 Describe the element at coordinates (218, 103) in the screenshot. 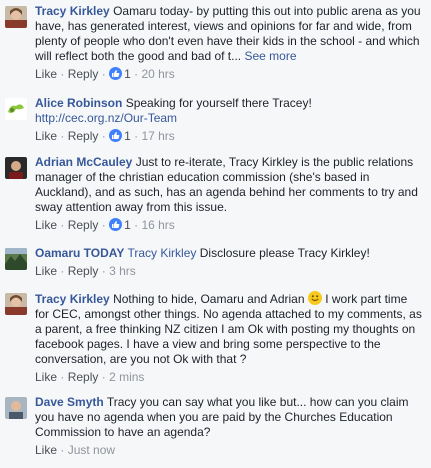

I see `comment-text: Speaking for yourself there Tracey!` at that location.